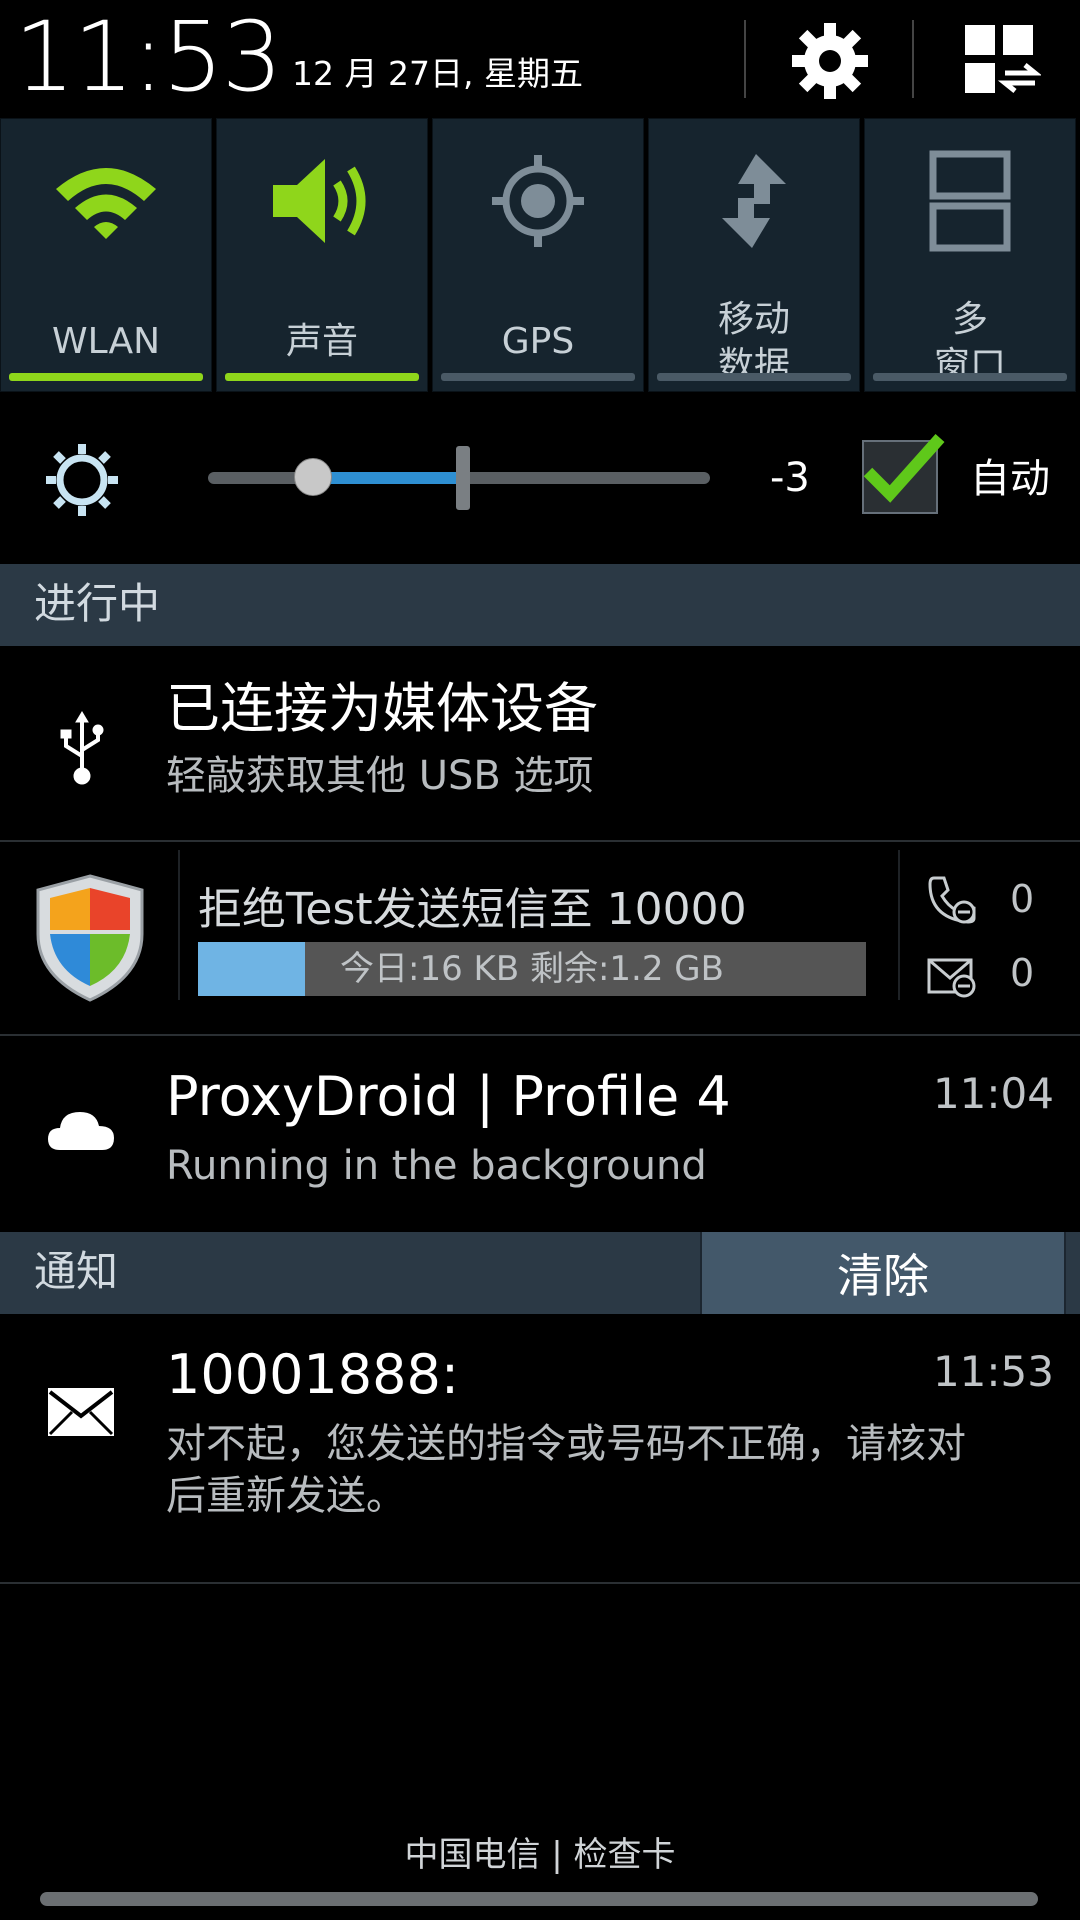 This screenshot has height=1920, width=1080. Describe the element at coordinates (106, 203) in the screenshot. I see `wifi-icon` at that location.